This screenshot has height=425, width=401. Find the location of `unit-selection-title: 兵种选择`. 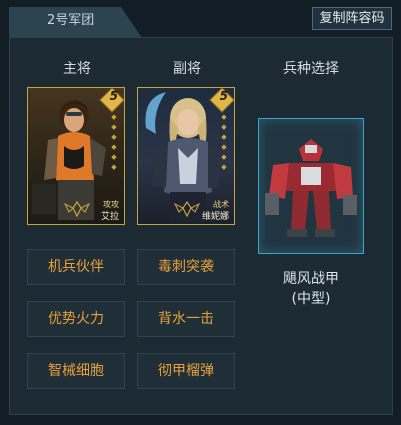

unit-selection-title: 兵种选择 is located at coordinates (311, 69).